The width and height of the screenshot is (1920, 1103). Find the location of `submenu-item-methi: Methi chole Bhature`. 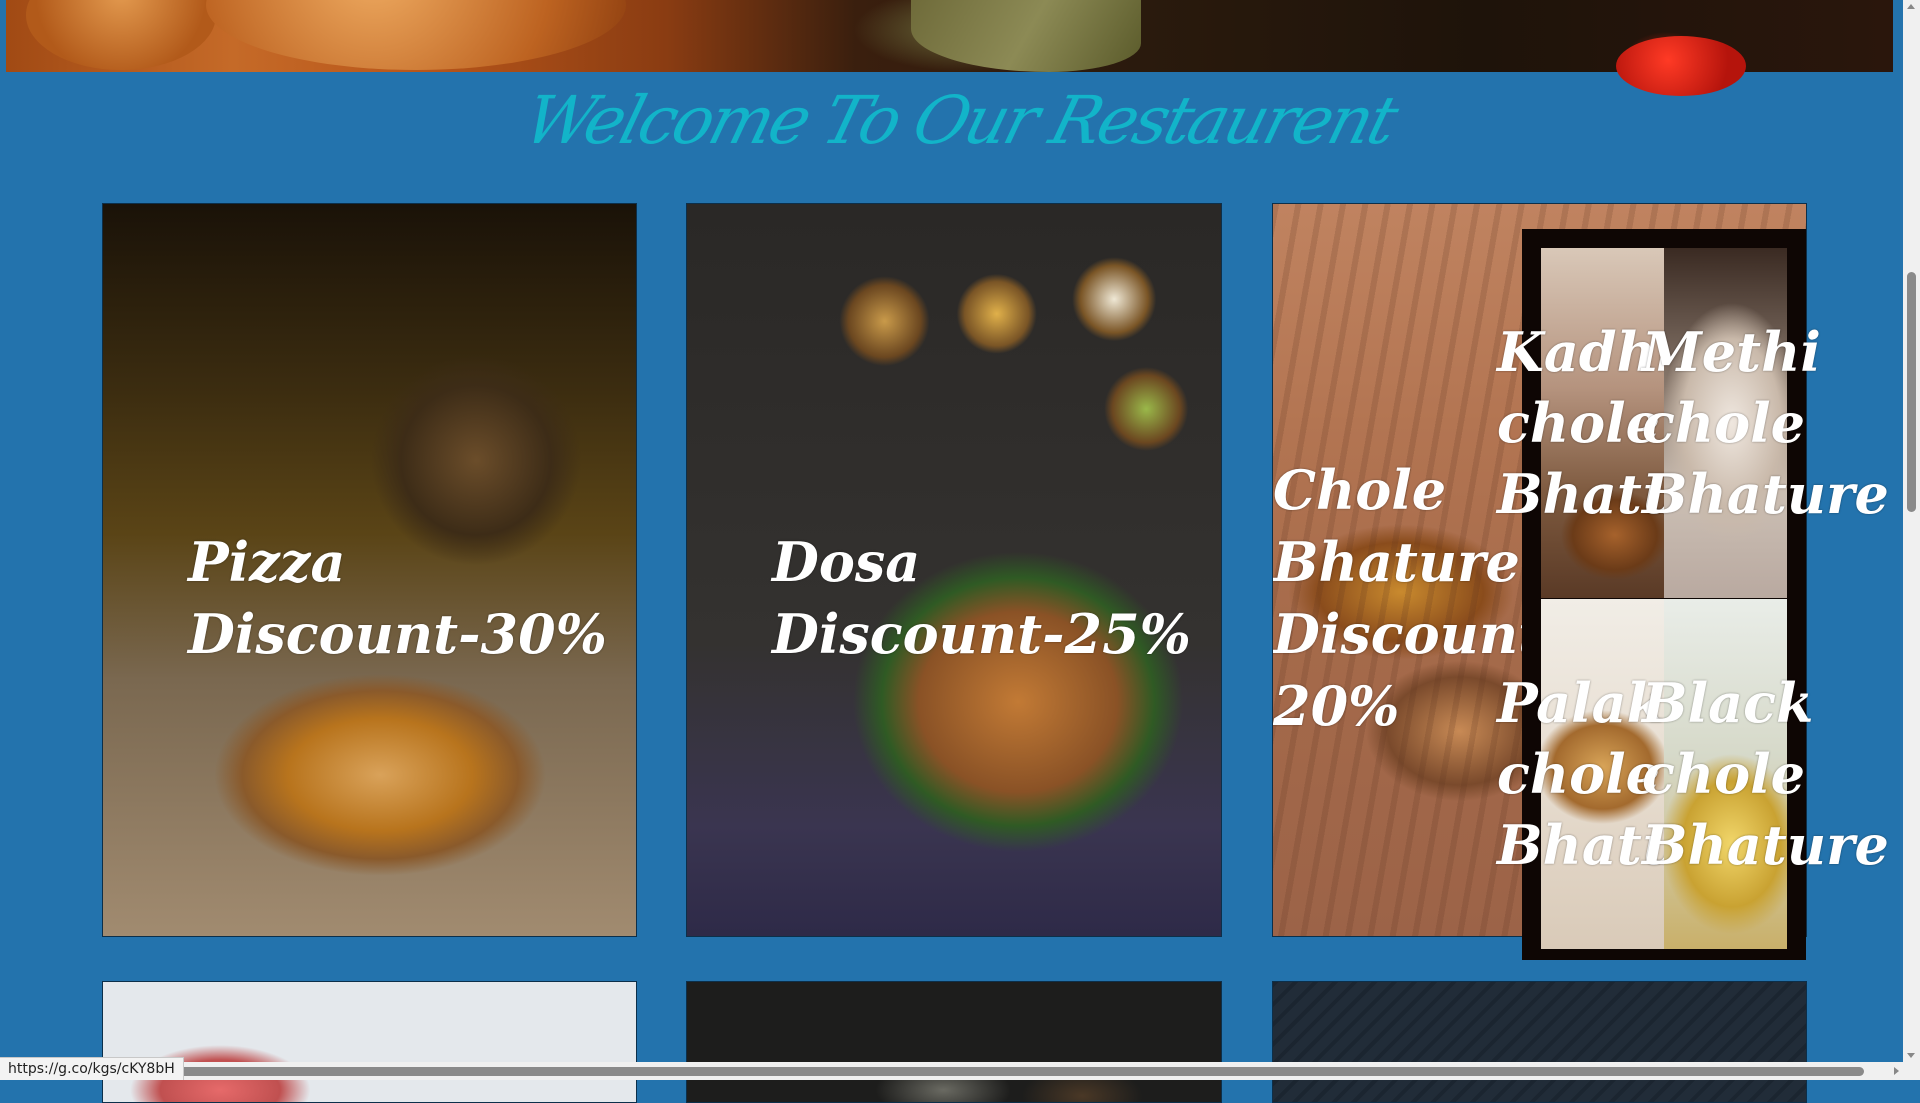

submenu-item-methi: Methi chole Bhature is located at coordinates (1765, 423).